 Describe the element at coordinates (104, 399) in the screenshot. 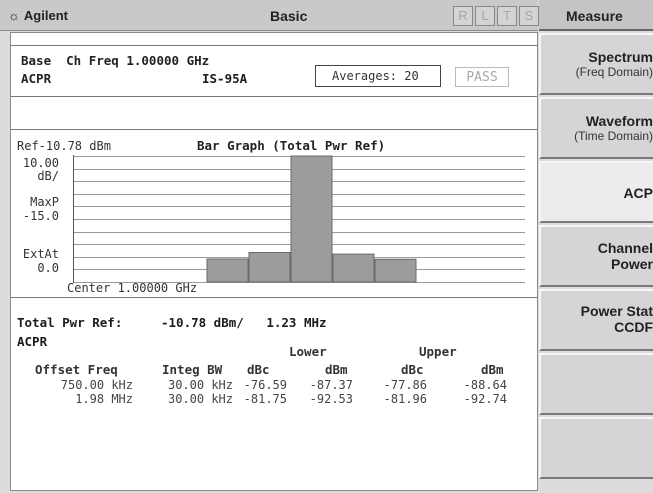

I see `table-cell: 1.98 MHz` at that location.